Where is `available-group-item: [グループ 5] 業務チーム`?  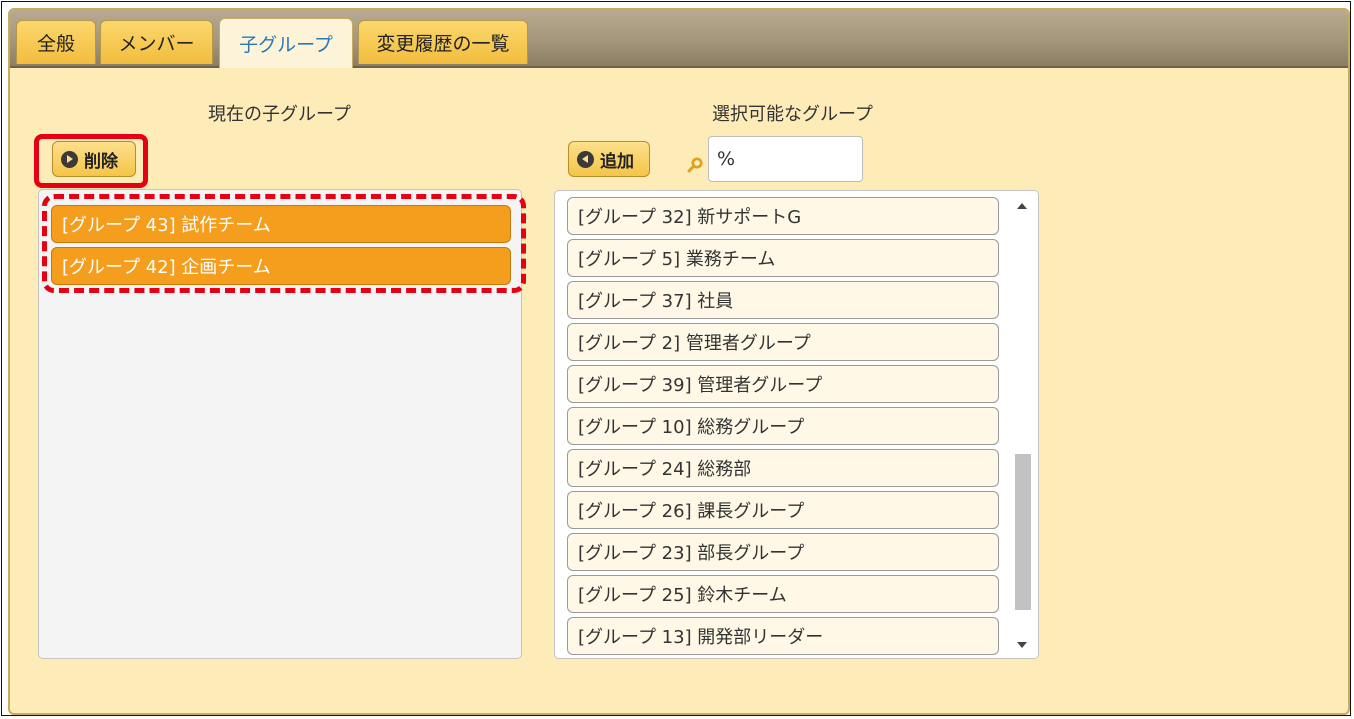
available-group-item: [グループ 5] 業務チーム is located at coordinates (783, 258).